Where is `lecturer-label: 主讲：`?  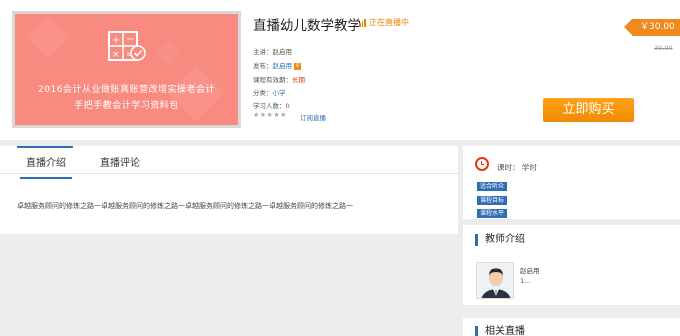
lecturer-label: 主讲： is located at coordinates (263, 52).